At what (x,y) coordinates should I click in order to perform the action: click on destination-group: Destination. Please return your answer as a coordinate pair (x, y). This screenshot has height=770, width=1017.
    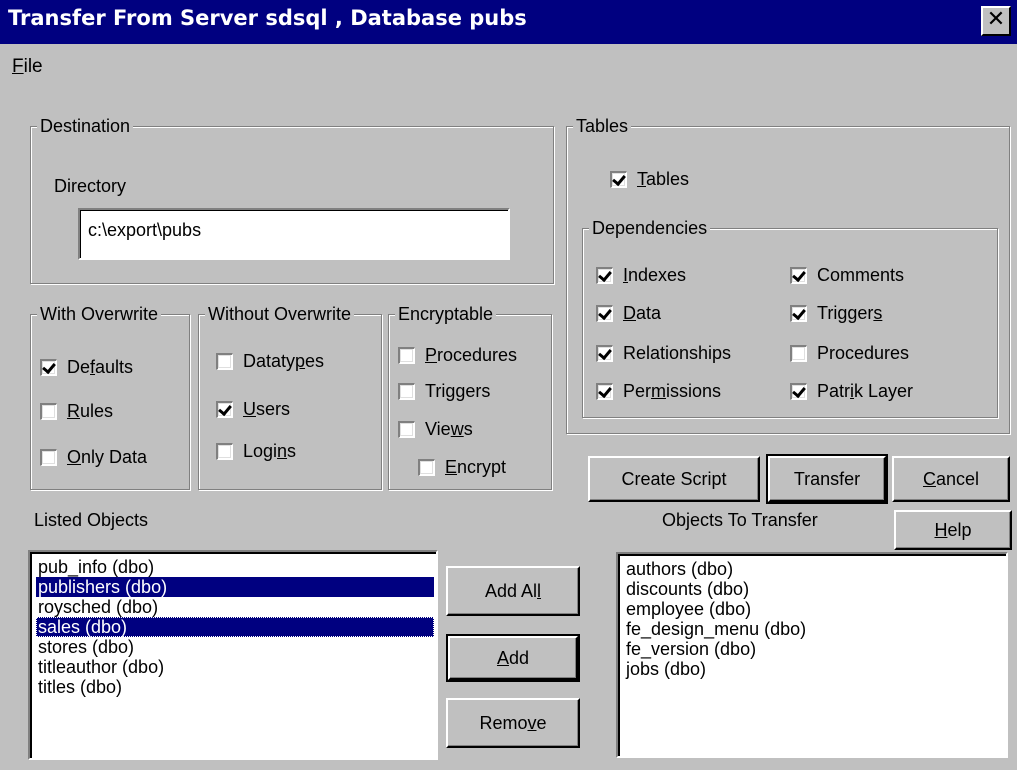
    Looking at the image, I should click on (292, 199).